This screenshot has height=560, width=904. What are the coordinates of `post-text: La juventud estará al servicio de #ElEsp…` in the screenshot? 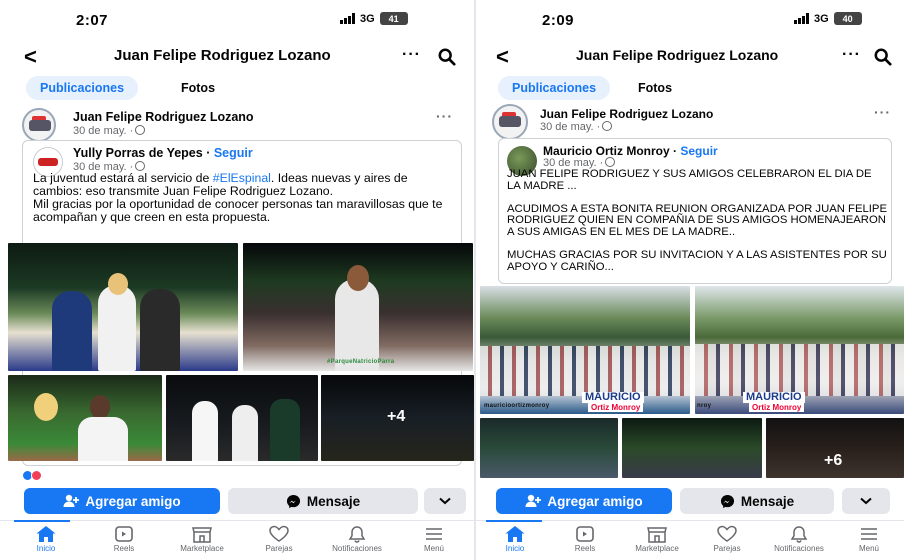 It's located at (238, 197).